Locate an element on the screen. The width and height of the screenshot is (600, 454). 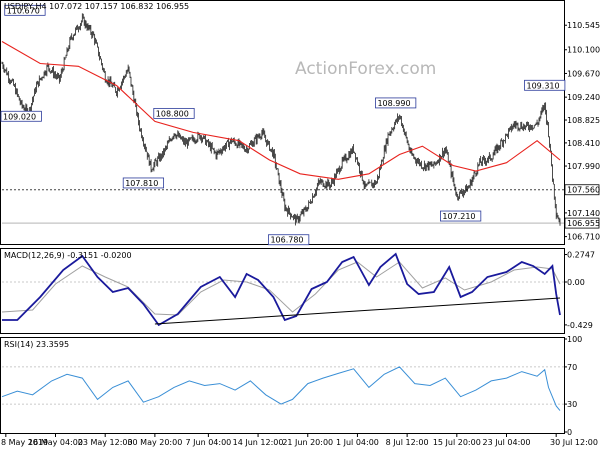
macd-axis-label: -0.429 is located at coordinates (580, 325).